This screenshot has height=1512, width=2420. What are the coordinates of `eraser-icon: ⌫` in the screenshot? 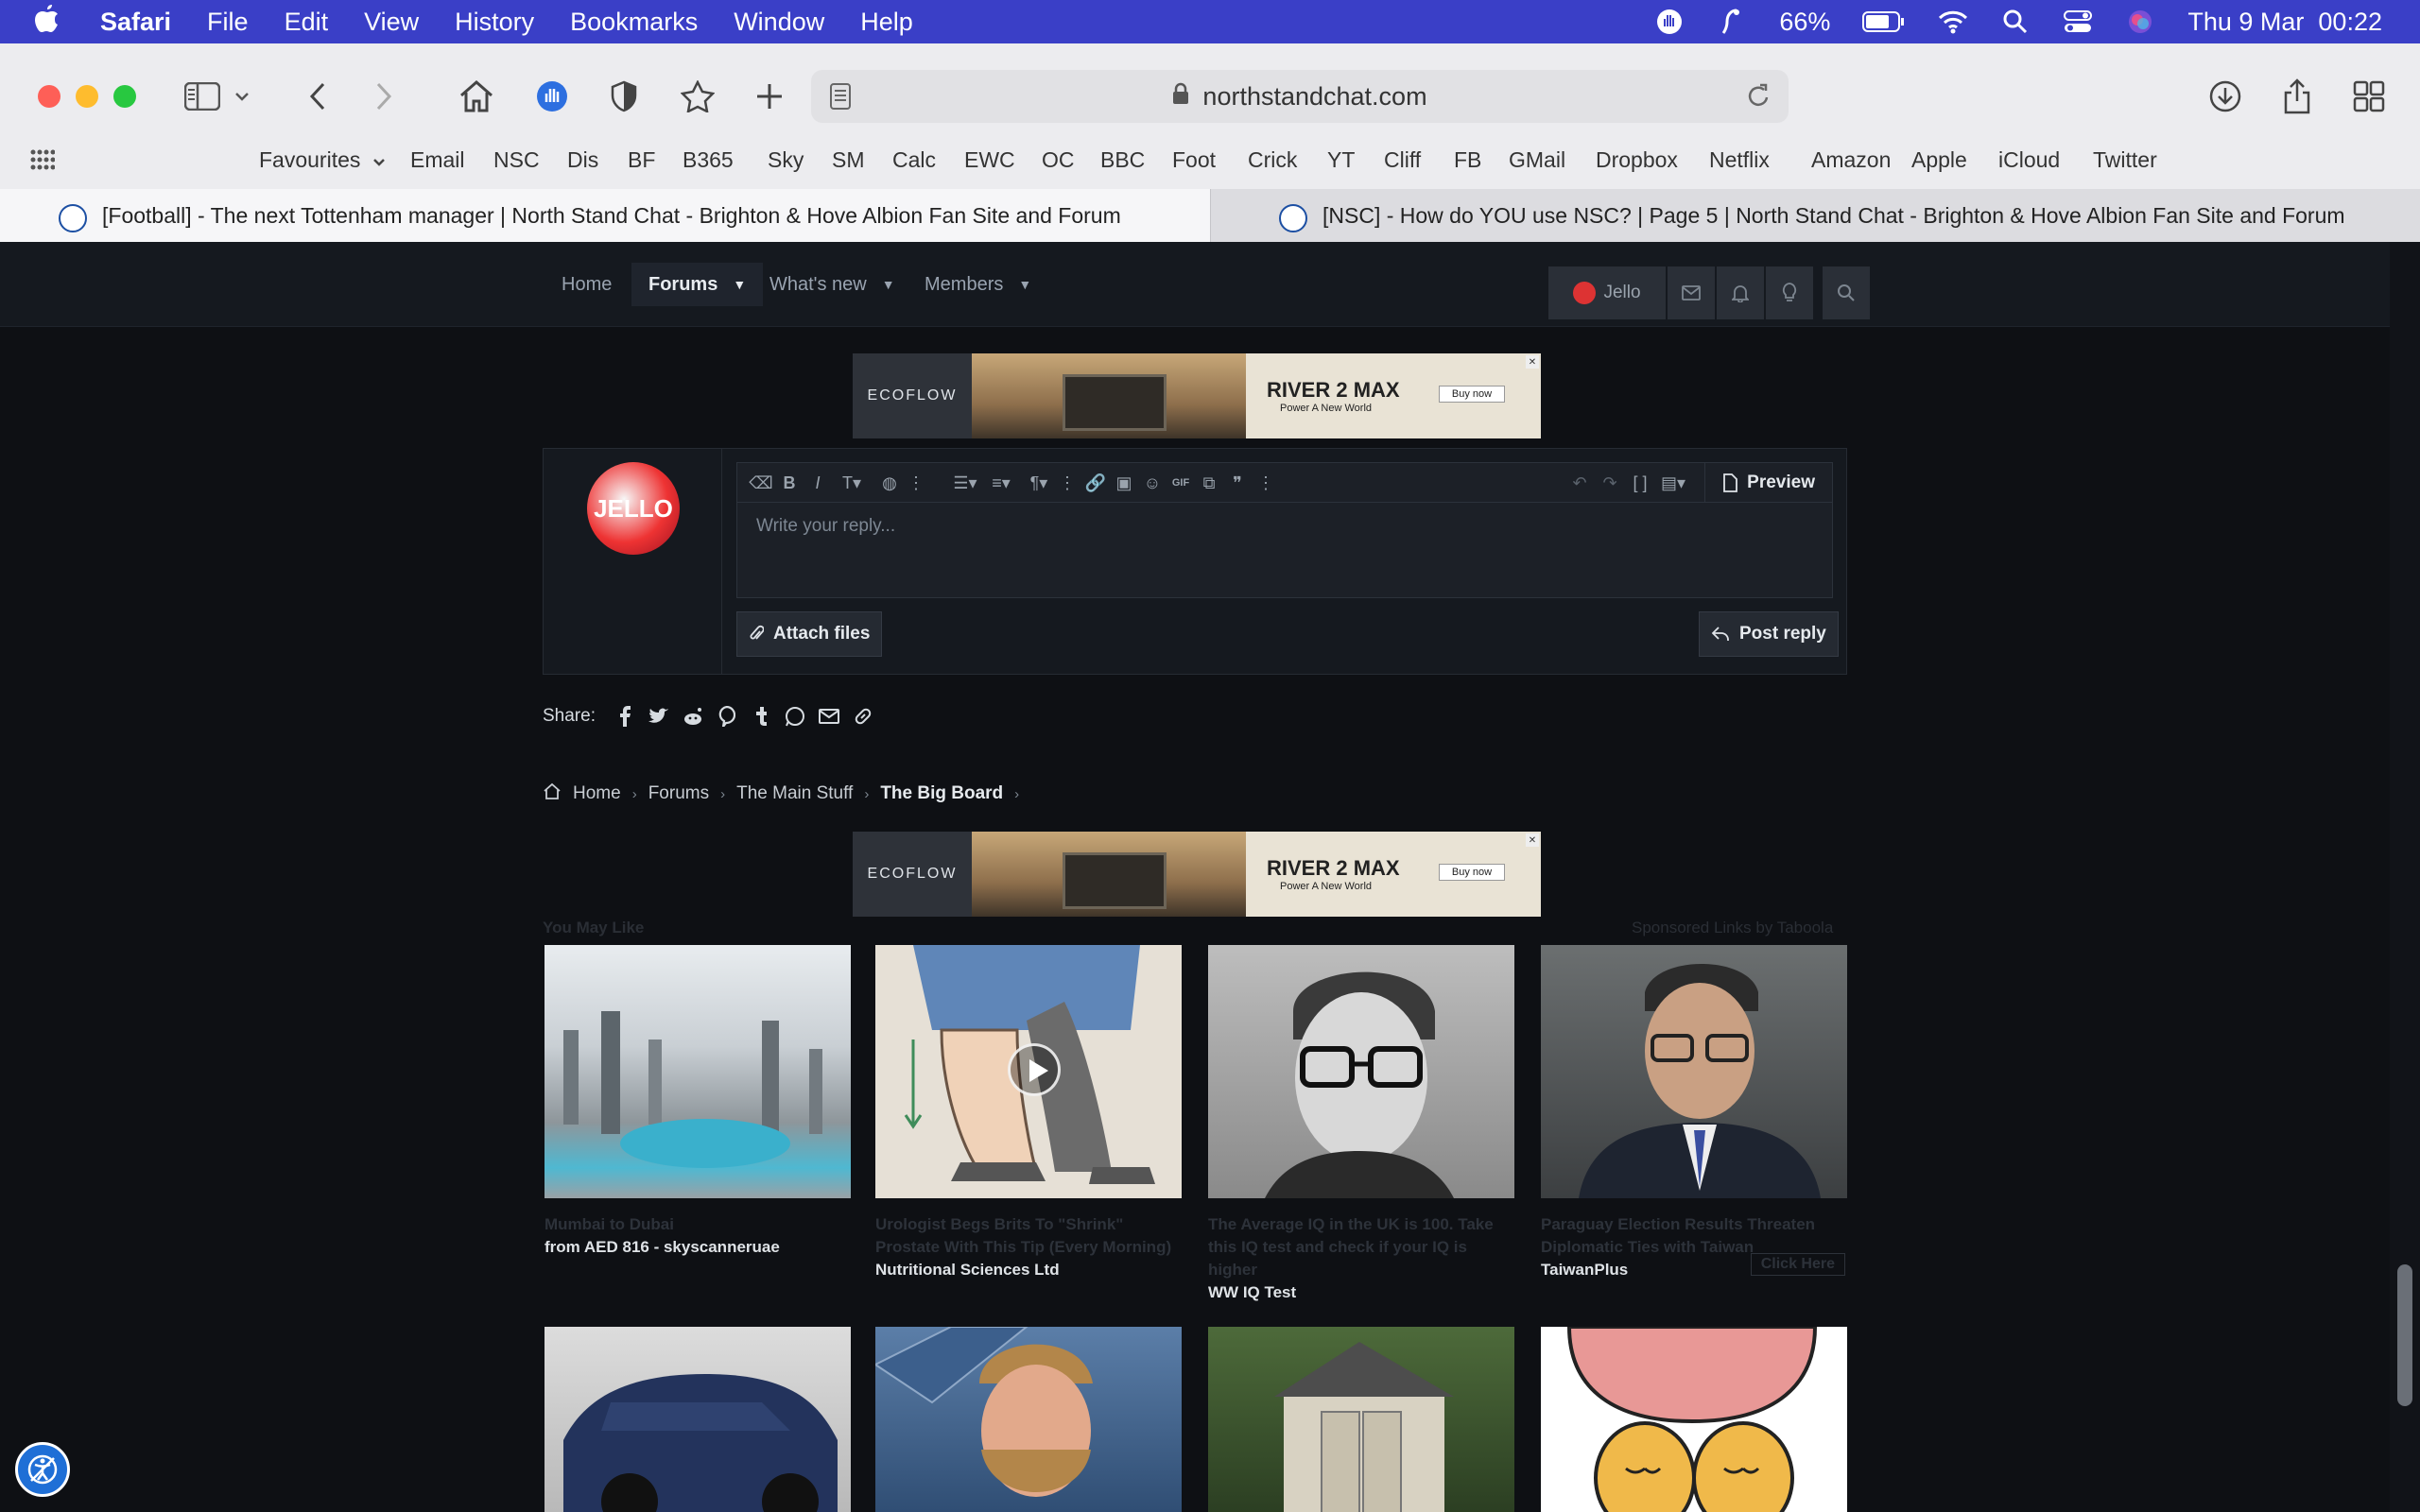 It's located at (760, 482).